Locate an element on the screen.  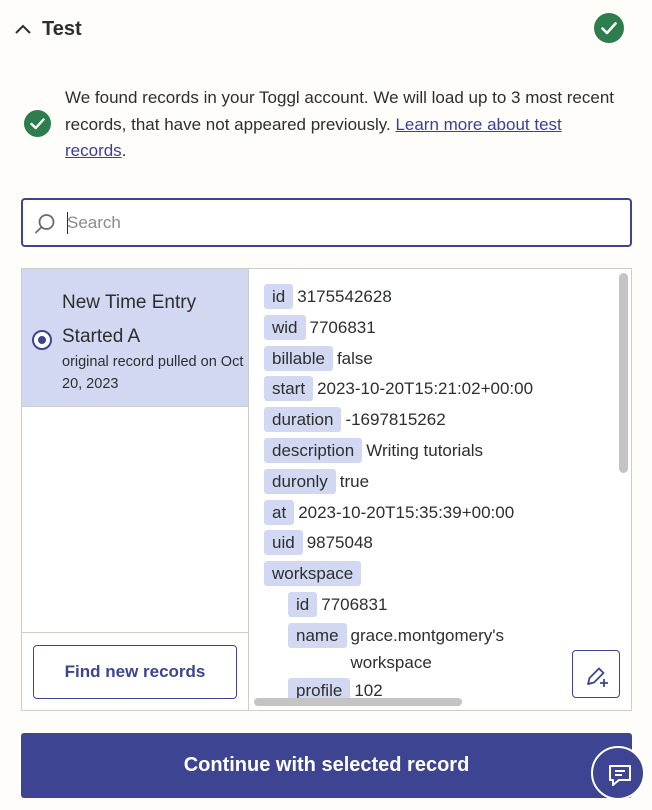
field-row: duronly true is located at coordinates (439, 484).